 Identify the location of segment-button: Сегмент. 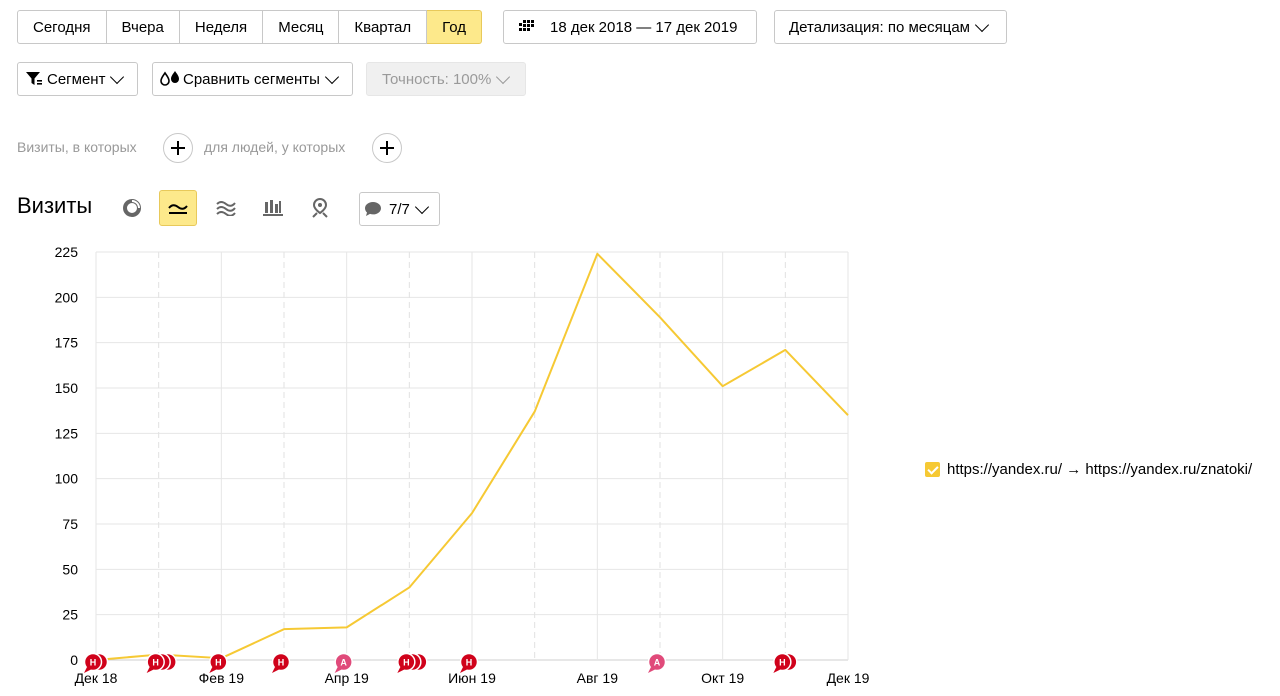
(77, 79).